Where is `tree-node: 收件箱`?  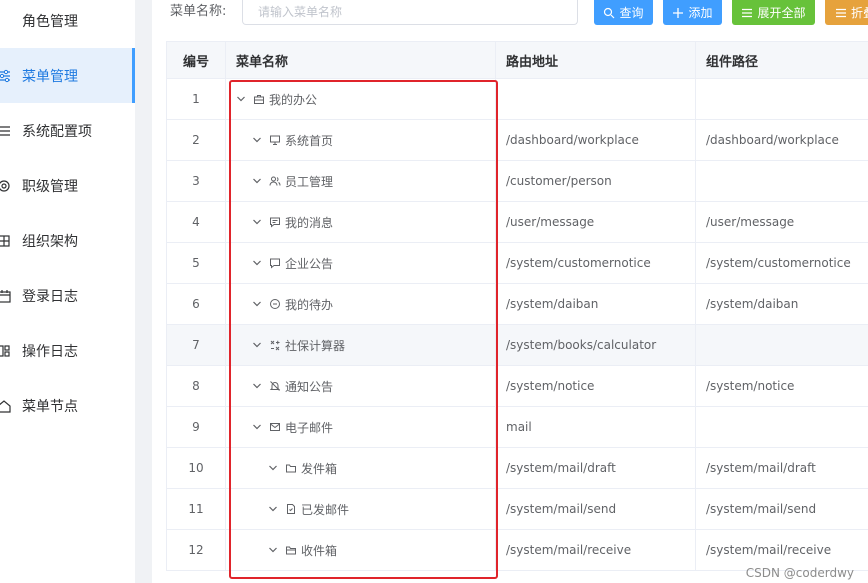
tree-node: 收件箱 is located at coordinates (302, 550).